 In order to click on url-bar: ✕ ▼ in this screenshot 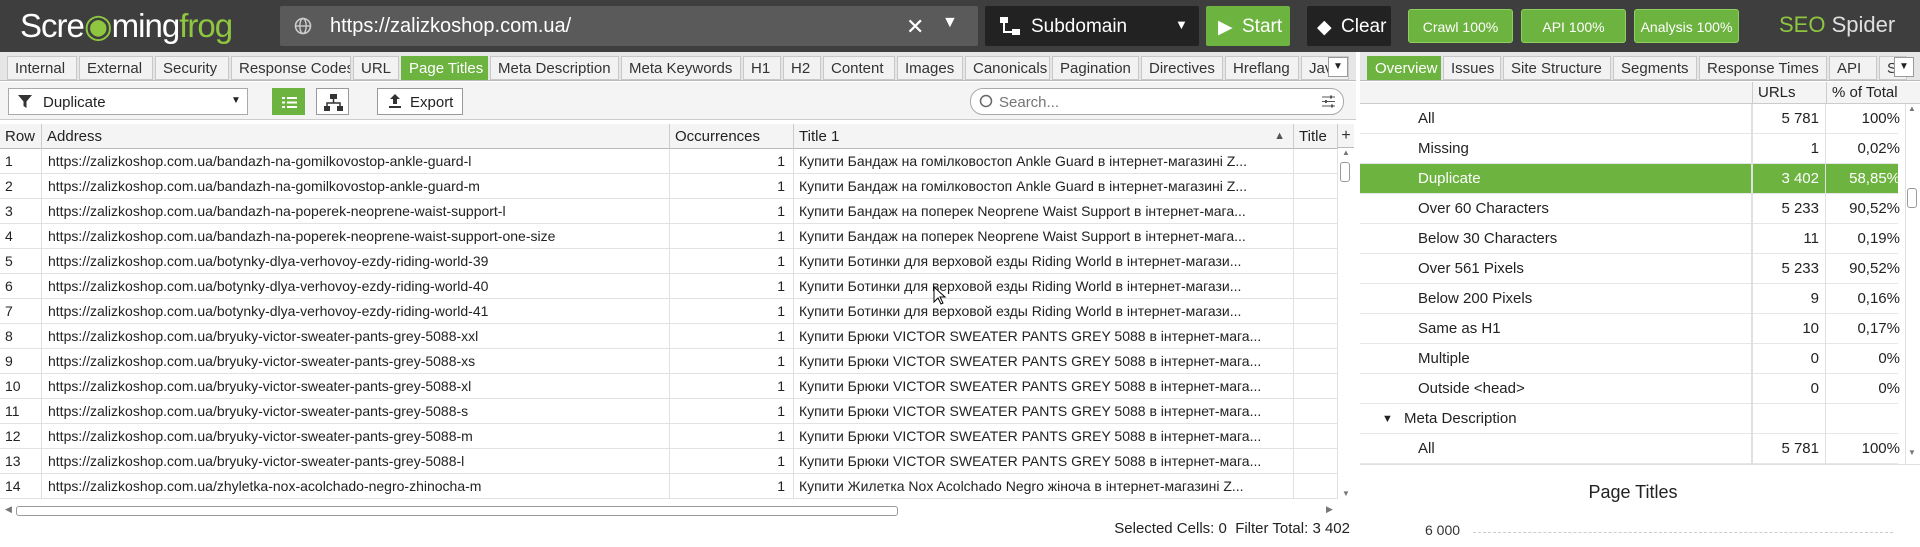, I will do `click(629, 26)`.